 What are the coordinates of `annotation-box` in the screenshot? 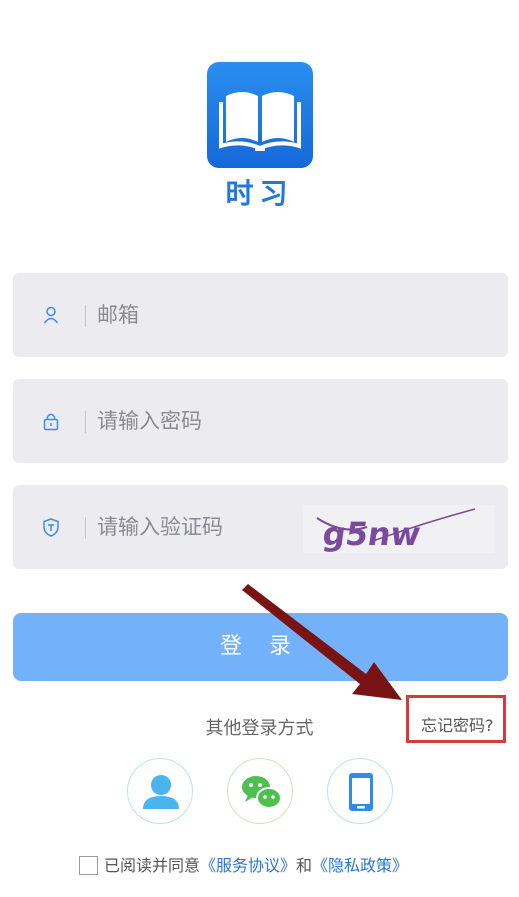 It's located at (456, 719).